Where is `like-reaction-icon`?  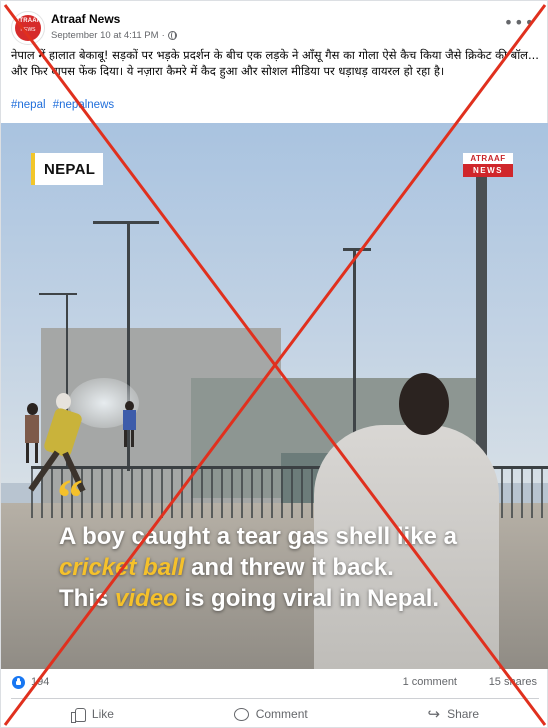 like-reaction-icon is located at coordinates (18, 682).